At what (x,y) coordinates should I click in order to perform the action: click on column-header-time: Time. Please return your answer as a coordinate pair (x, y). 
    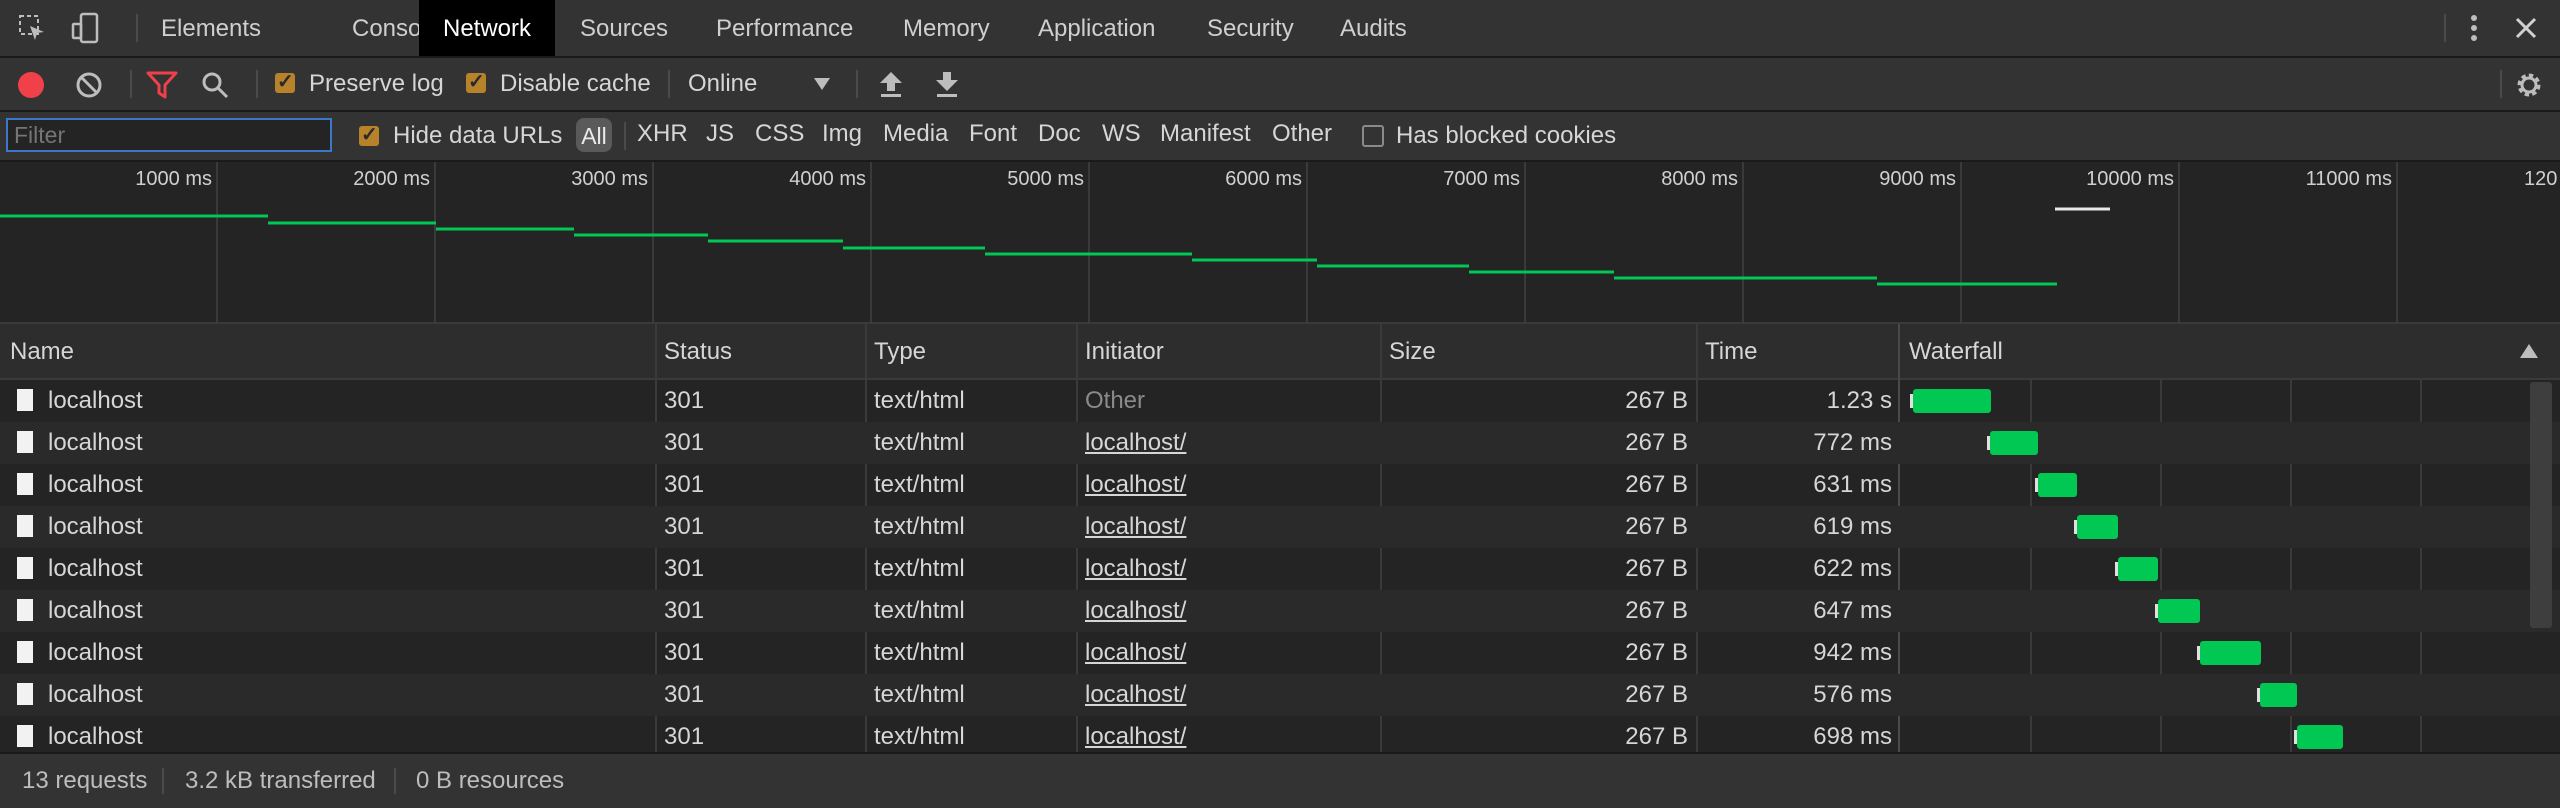
    Looking at the image, I should click on (1731, 352).